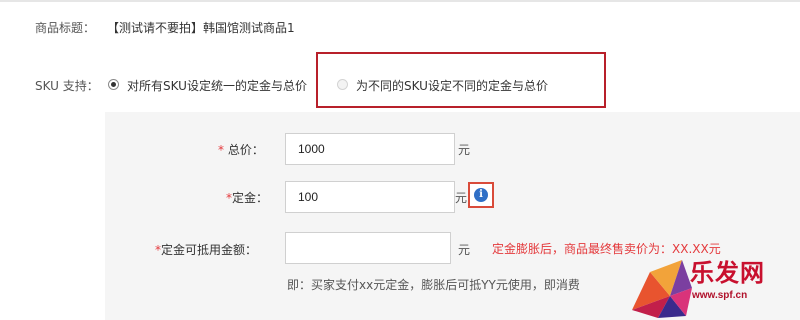 This screenshot has height=320, width=800. I want to click on sku-per-sku-radio, so click(342, 84).